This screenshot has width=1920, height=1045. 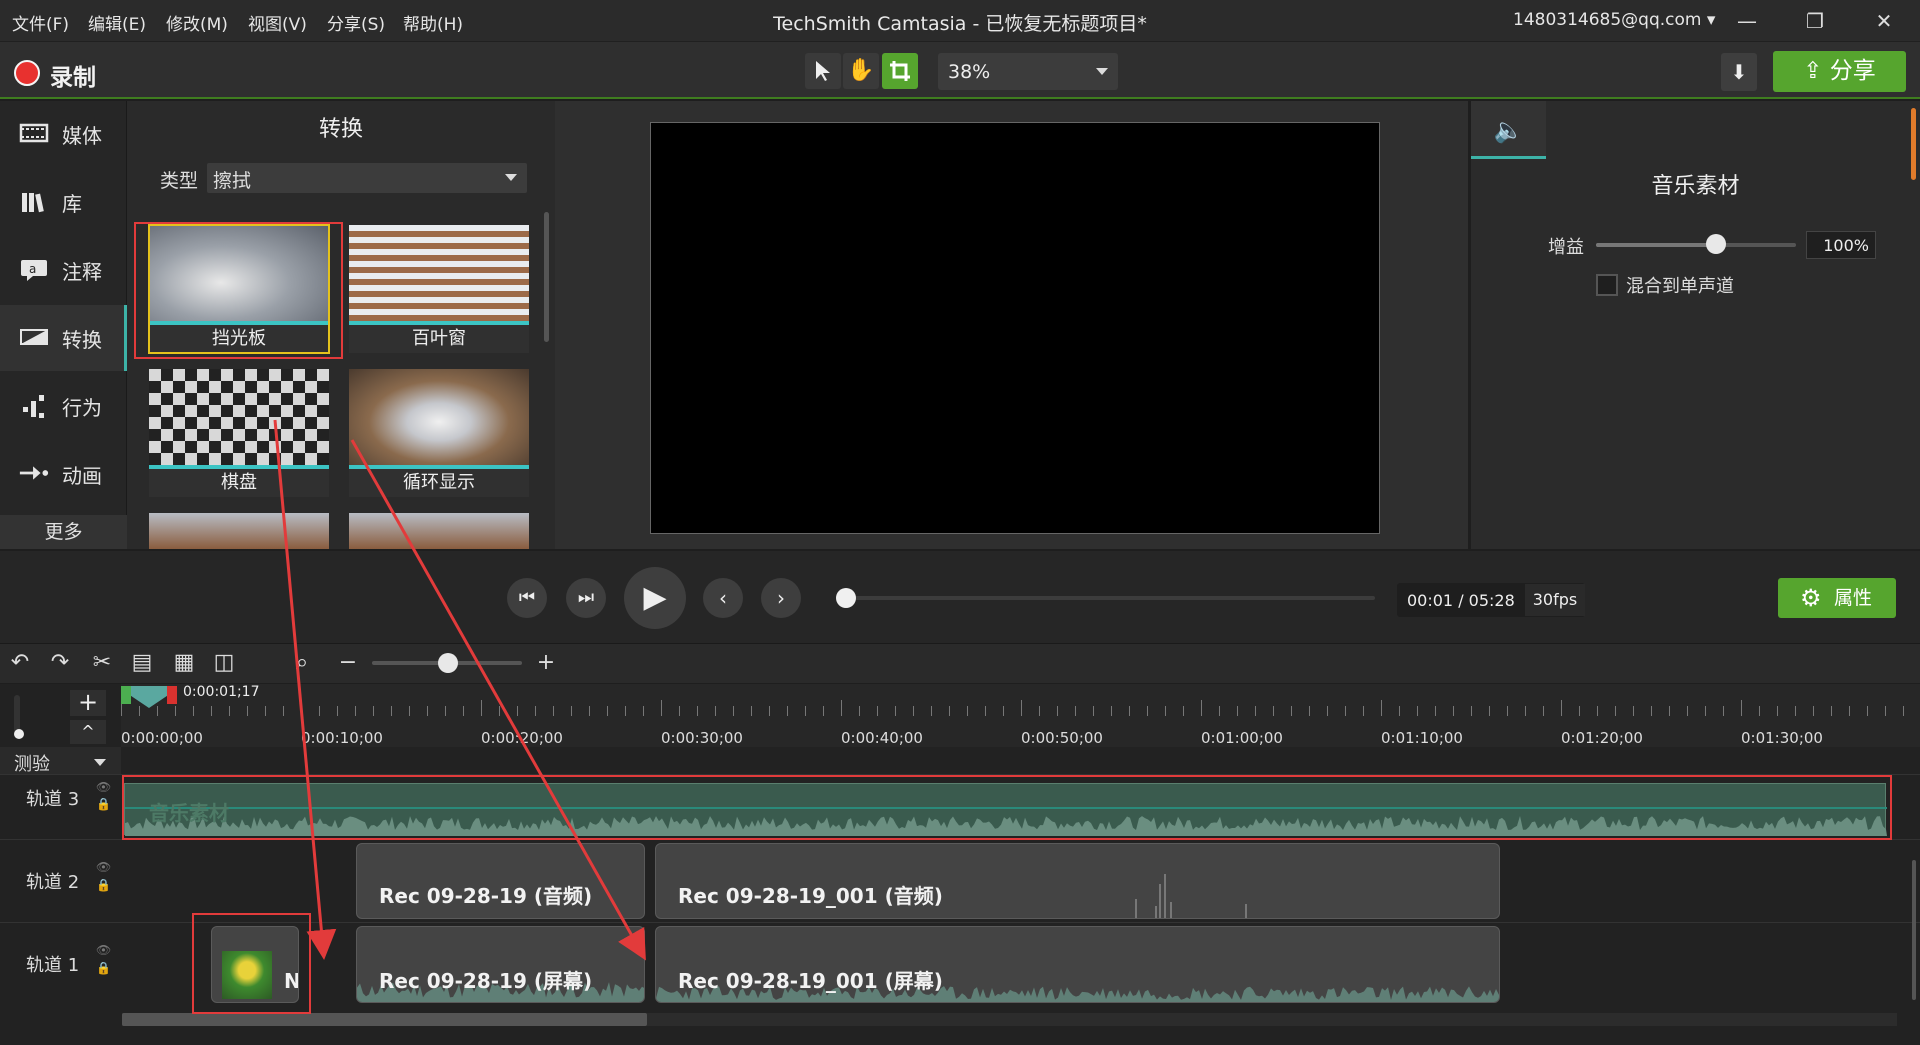 I want to click on seek-knob, so click(x=846, y=598).